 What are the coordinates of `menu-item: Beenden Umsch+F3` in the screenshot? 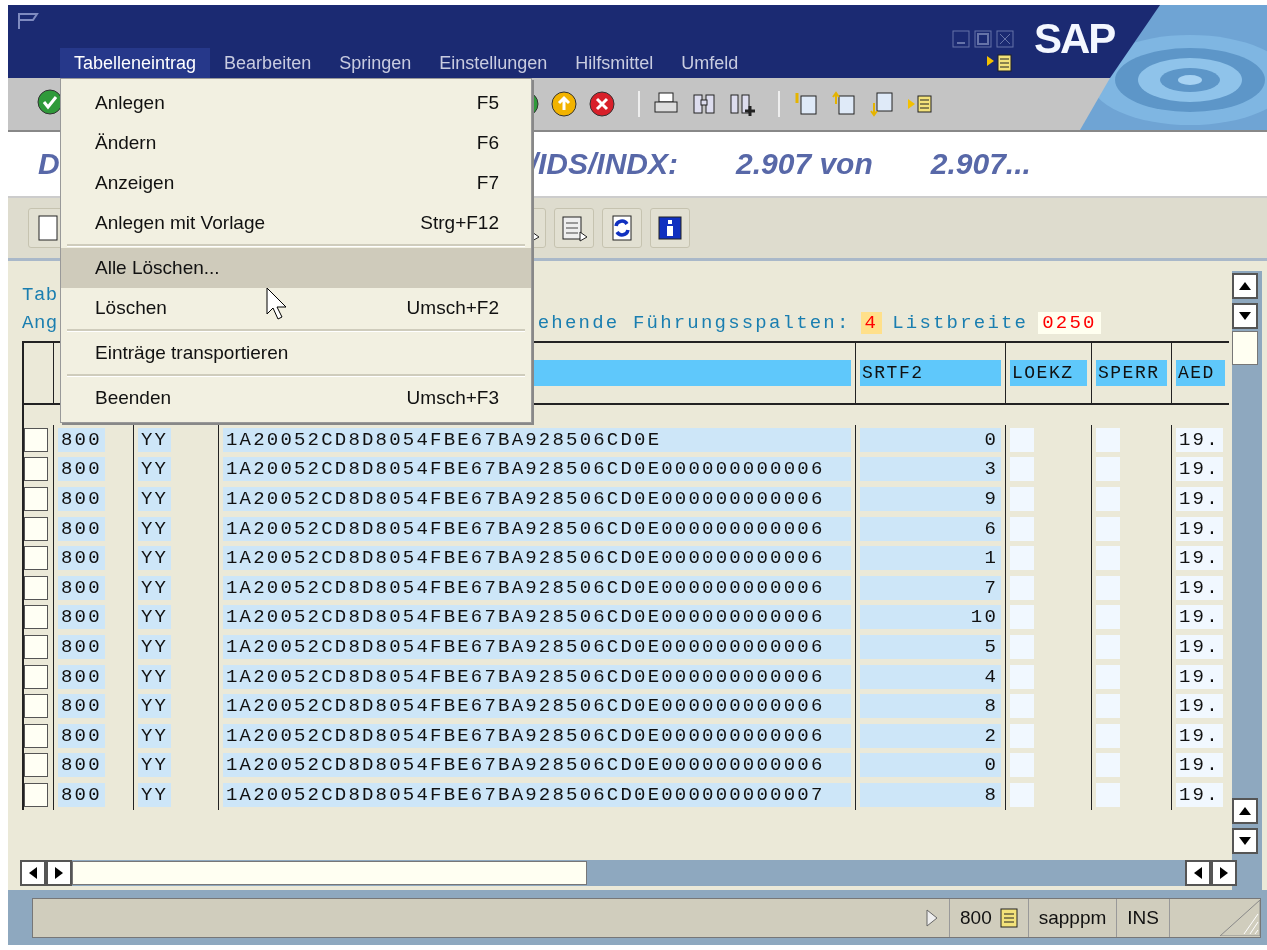 It's located at (296, 398).